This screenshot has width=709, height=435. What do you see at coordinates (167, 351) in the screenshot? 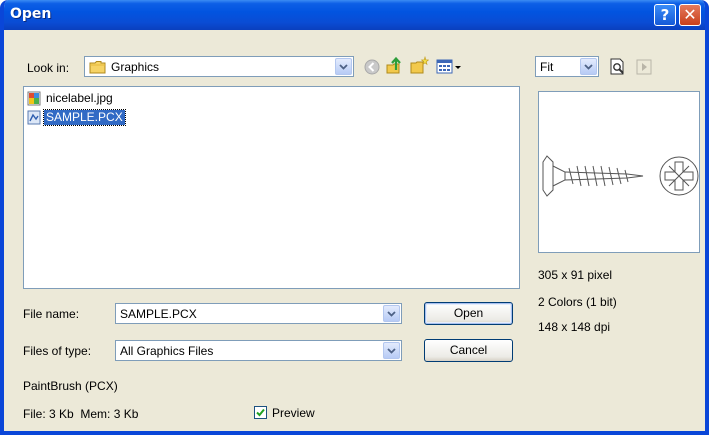
I see `files-of-type-value: All Graphics Files` at bounding box center [167, 351].